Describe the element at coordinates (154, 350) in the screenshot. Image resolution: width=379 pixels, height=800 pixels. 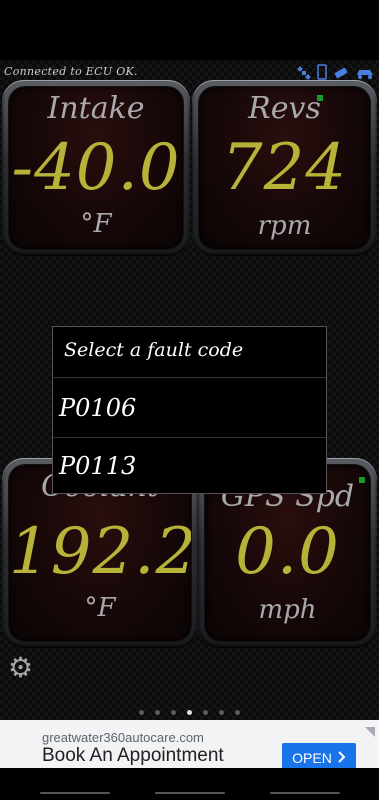
I see `dialog-title: Select a fault code` at that location.